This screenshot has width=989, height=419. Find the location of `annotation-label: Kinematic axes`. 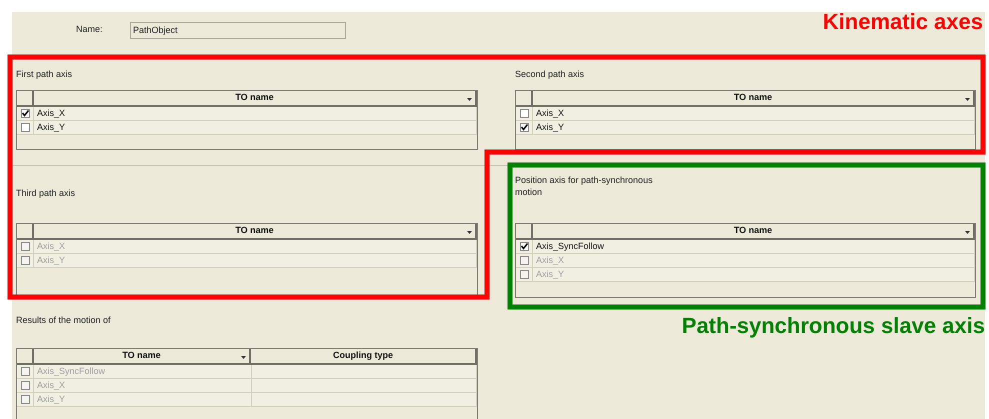

annotation-label: Kinematic axes is located at coordinates (902, 22).